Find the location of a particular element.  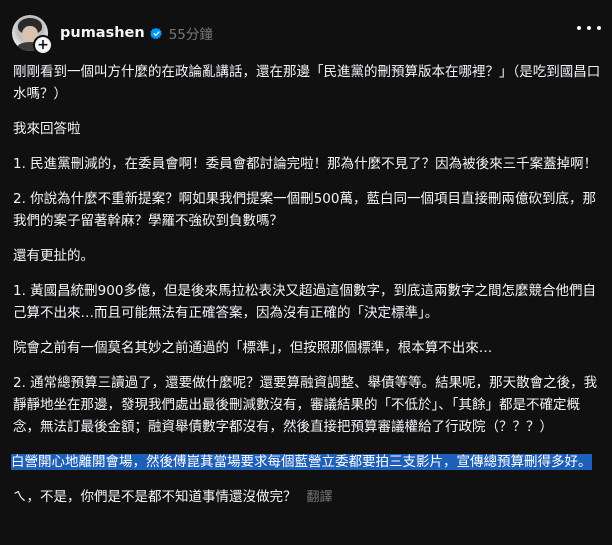

closing-line: ㄟ，不是，你們是不是都不知道事情還沒做完？ 翻譯 is located at coordinates (308, 497).